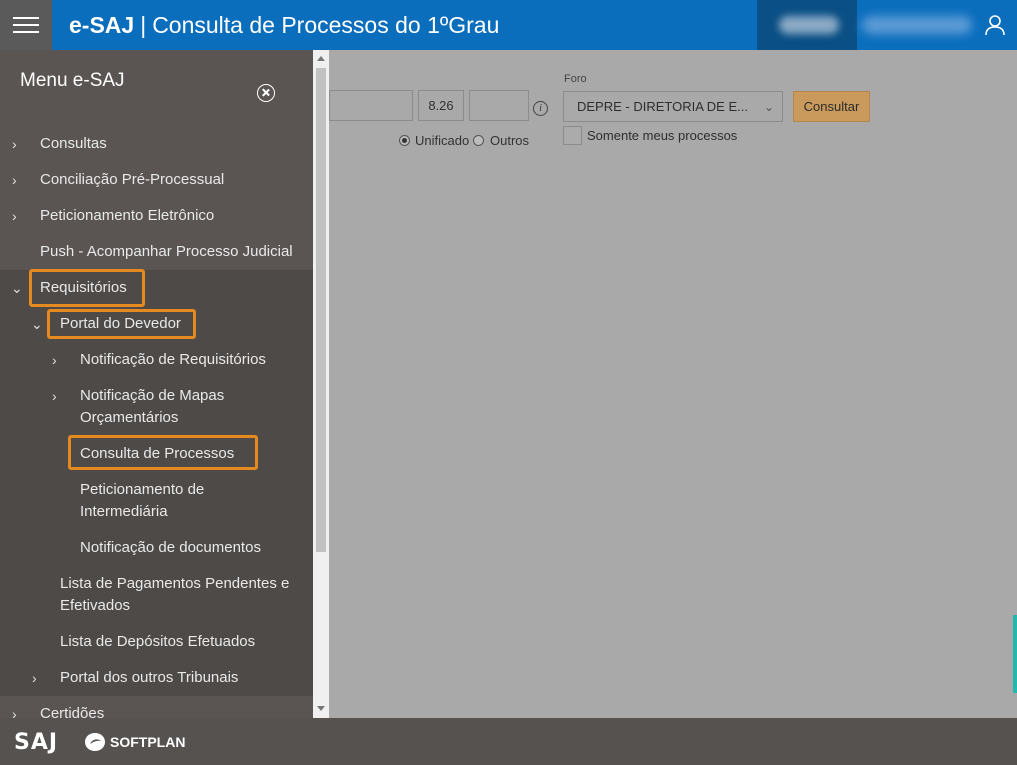  I want to click on sidebar-item-peticionamento-intermediaria-line2: Intermediária, so click(124, 512).